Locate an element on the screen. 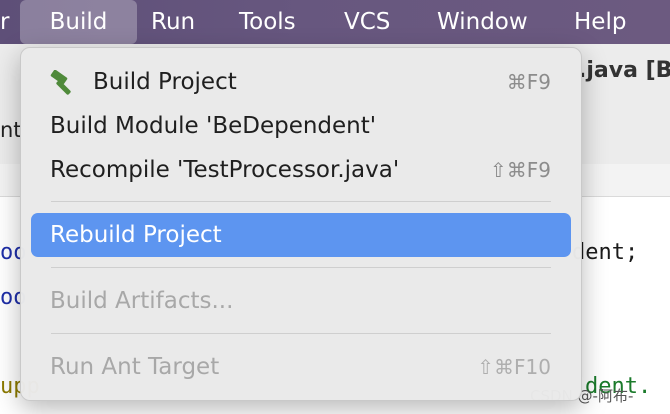 This screenshot has height=414, width=670. toolbar-text-fragment: nt is located at coordinates (11, 130).